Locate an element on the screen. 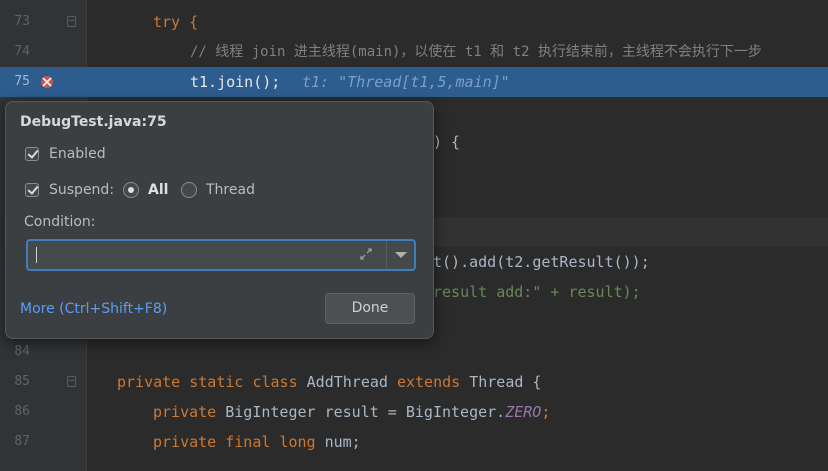 This screenshot has height=471, width=828. suspend-all-radio is located at coordinates (131, 190).